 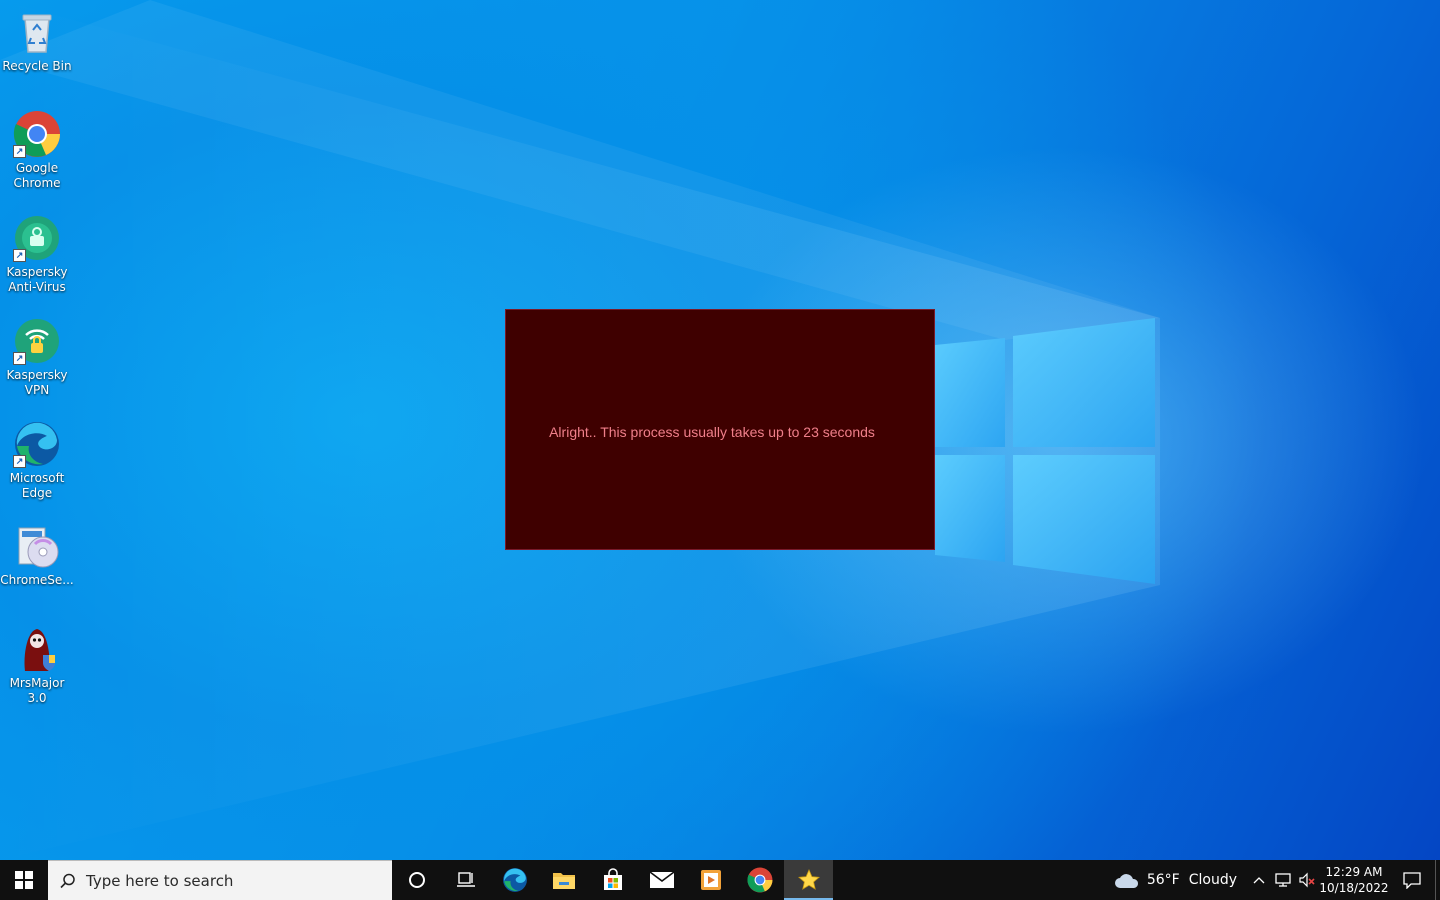 I want to click on show-hidden-icons-button, so click(x=1259, y=880).